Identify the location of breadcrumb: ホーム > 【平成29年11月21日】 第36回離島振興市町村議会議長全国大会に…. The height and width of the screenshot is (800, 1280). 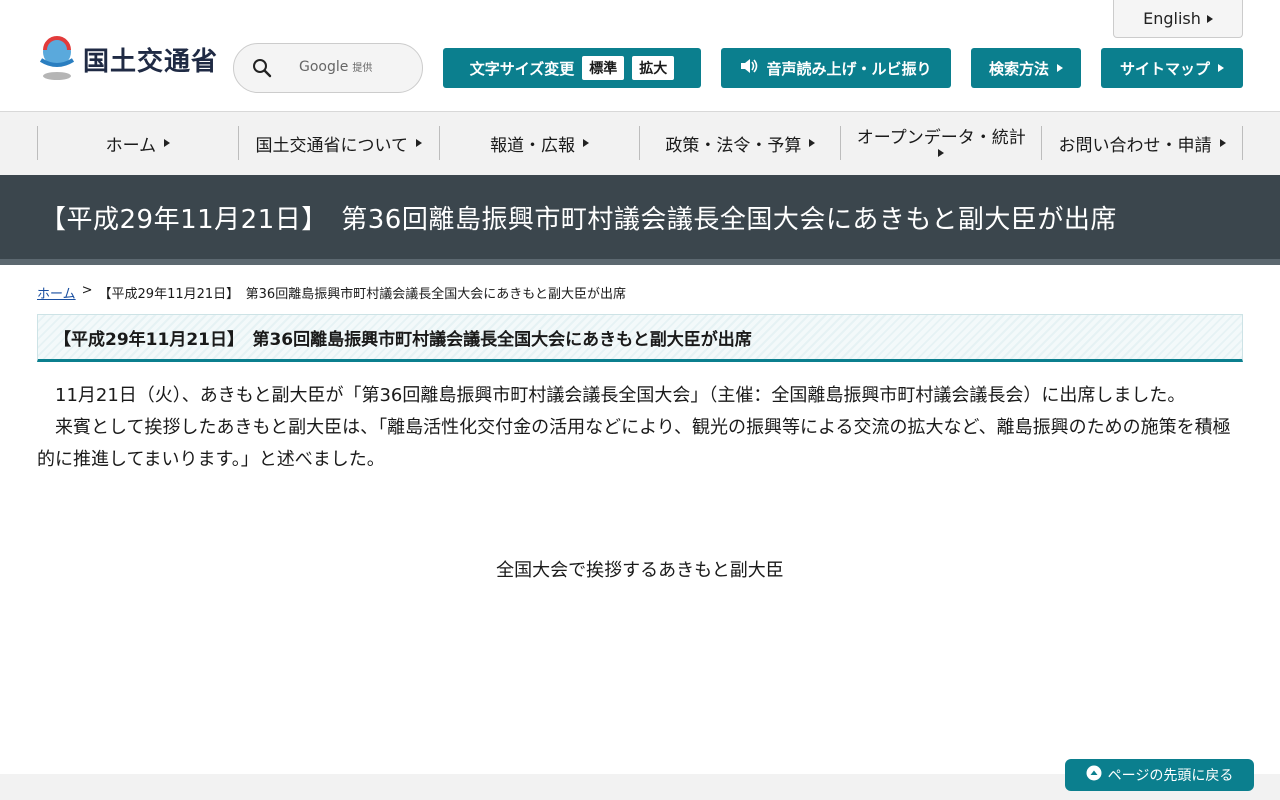
(331, 292).